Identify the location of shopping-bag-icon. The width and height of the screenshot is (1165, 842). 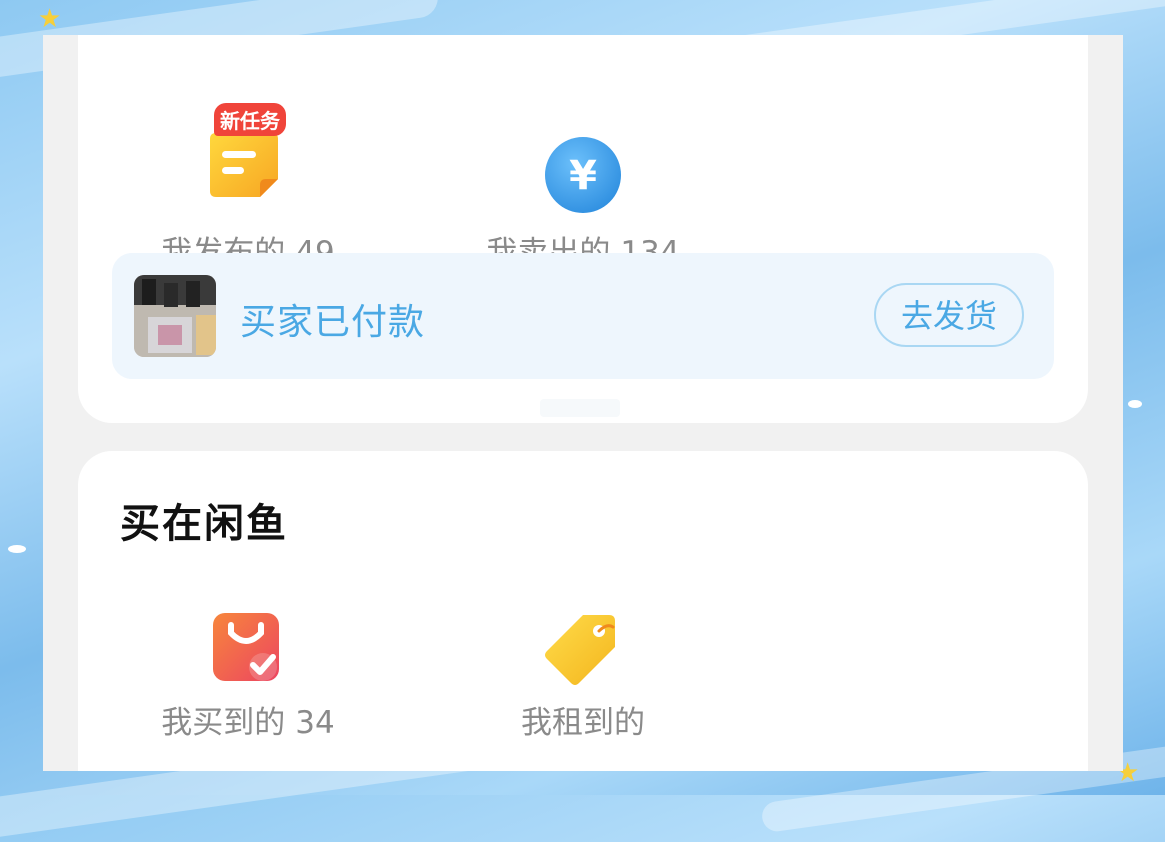
(246, 647).